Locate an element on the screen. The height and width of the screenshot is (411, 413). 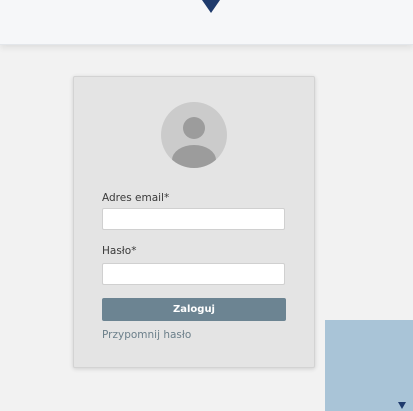
edge-caret-icon is located at coordinates (402, 405).